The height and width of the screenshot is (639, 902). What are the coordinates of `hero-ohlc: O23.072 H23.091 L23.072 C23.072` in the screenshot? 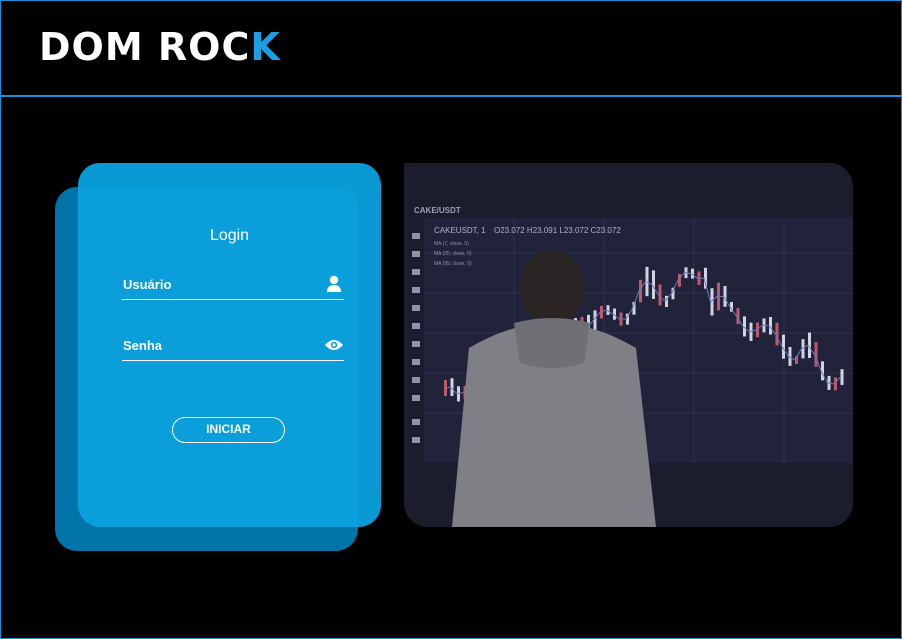 It's located at (557, 230).